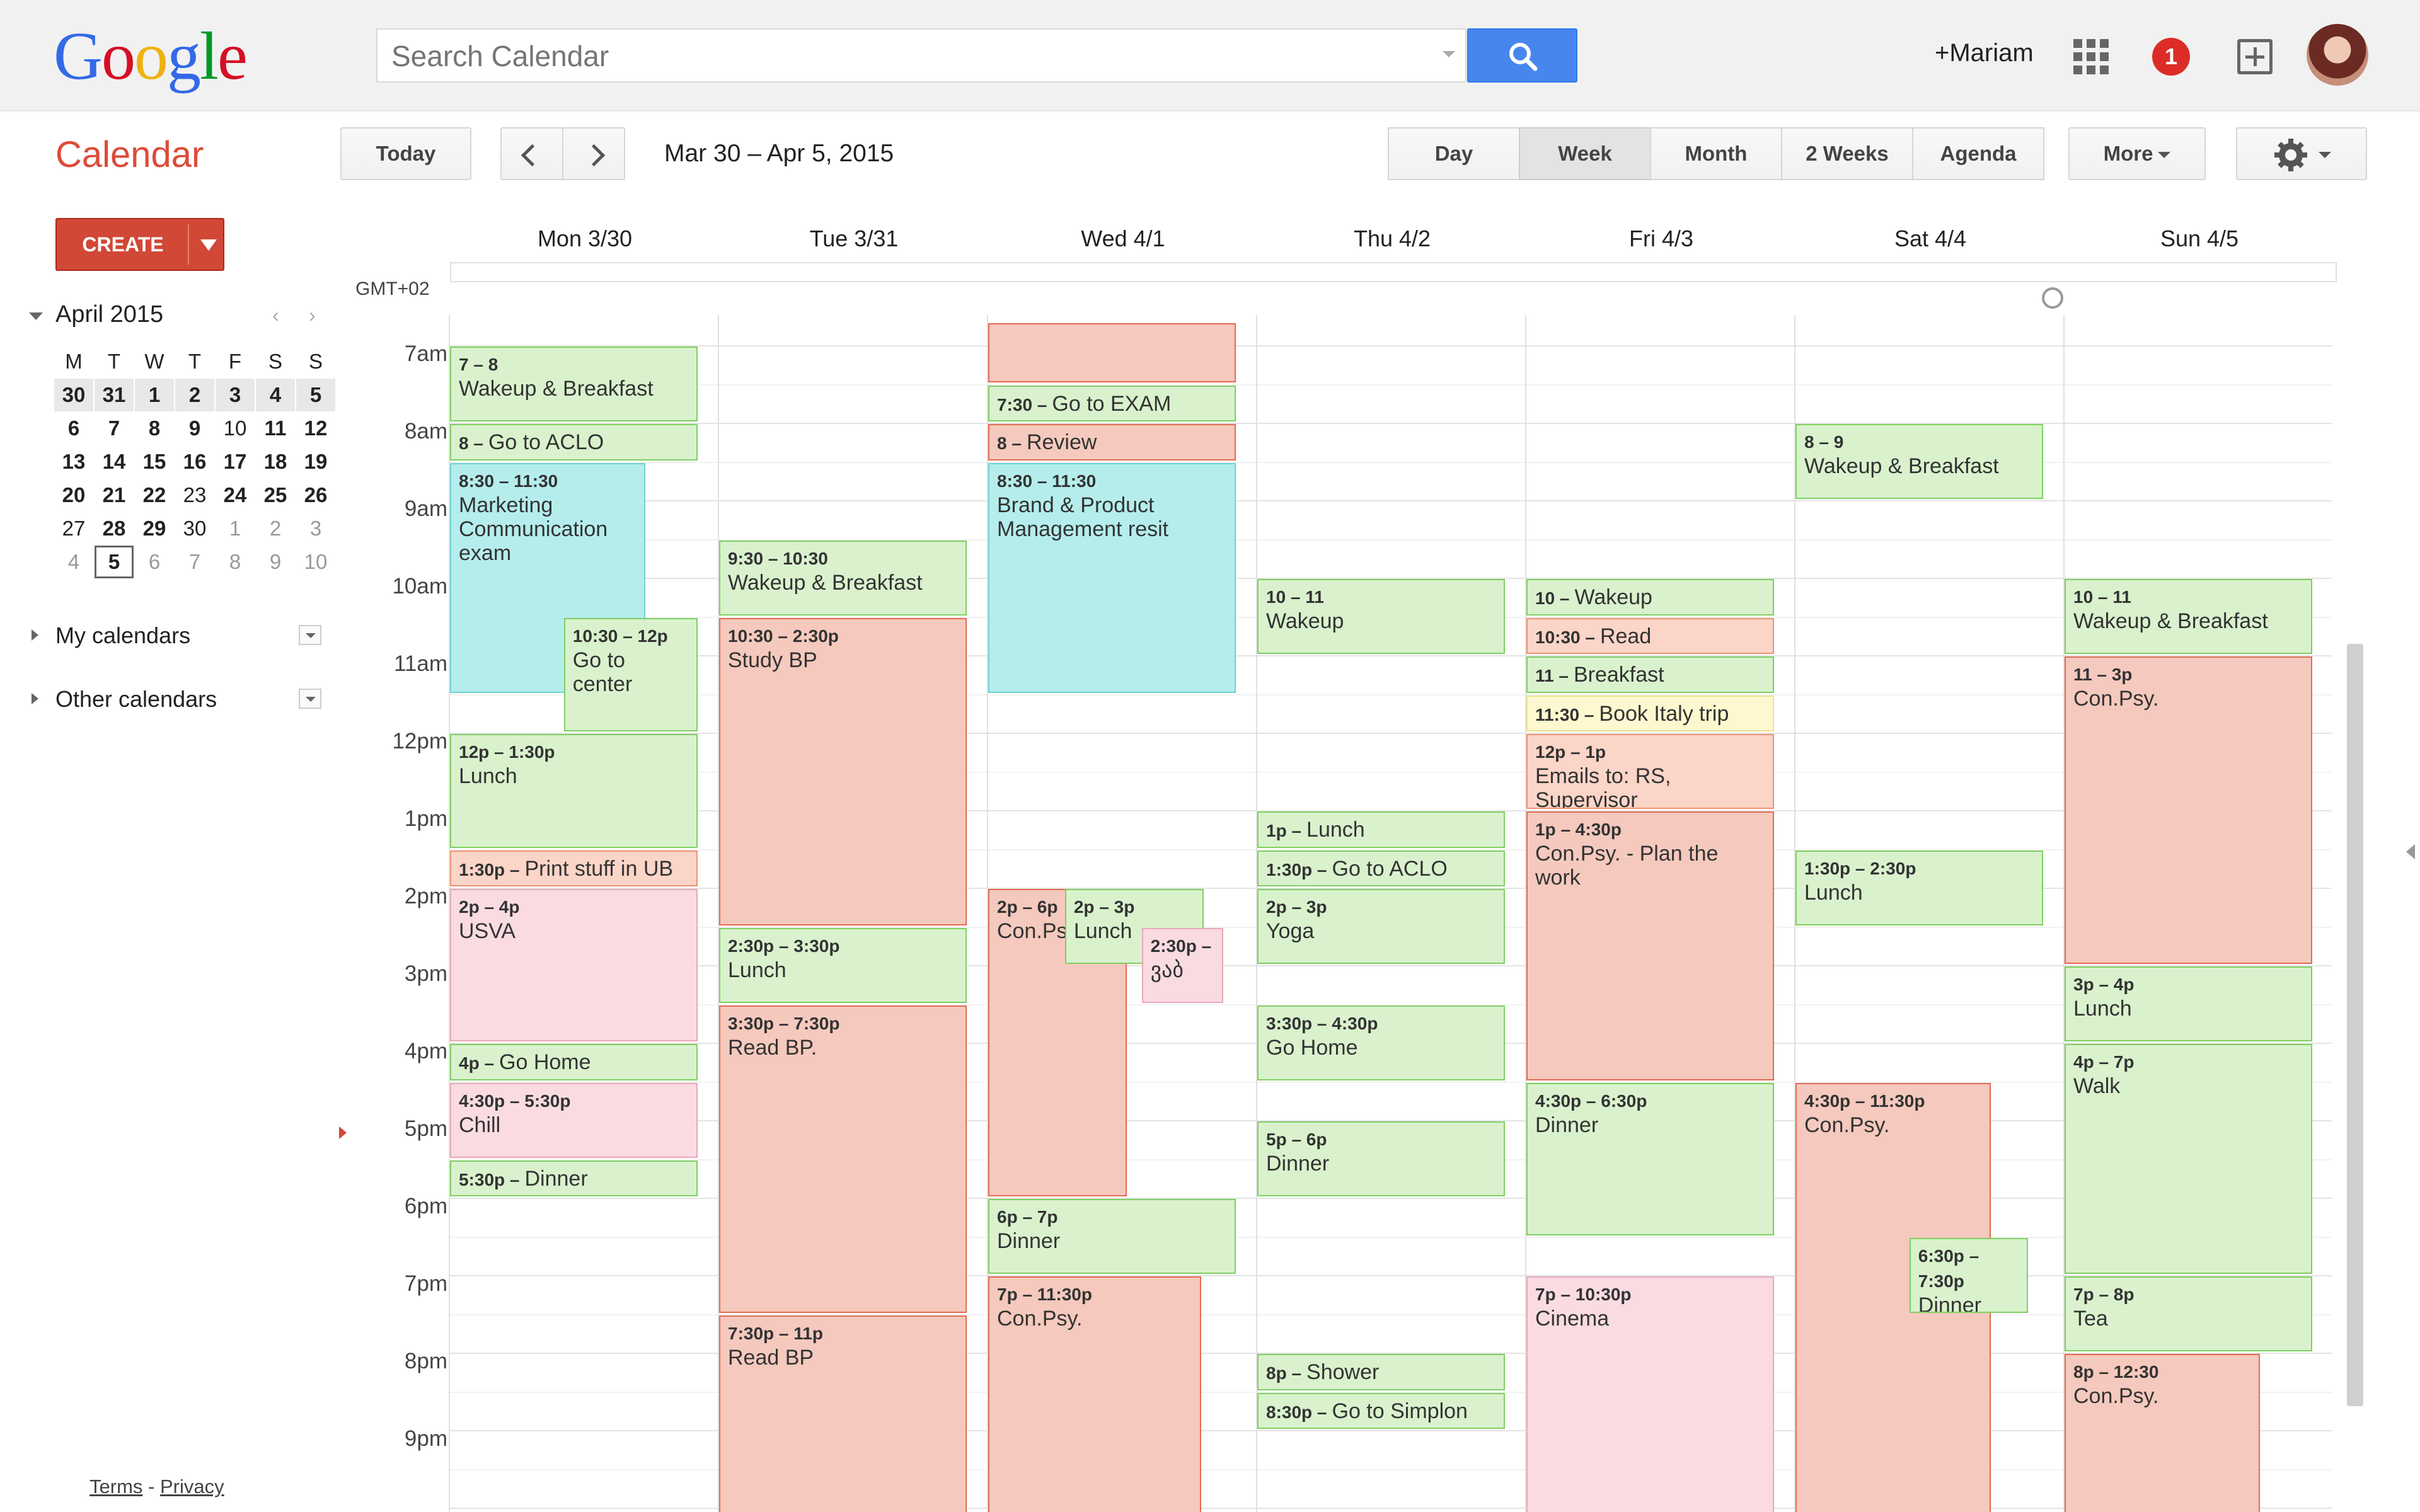 Image resolution: width=2420 pixels, height=1512 pixels. What do you see at coordinates (1449, 54) in the screenshot?
I see `search-options-icon` at bounding box center [1449, 54].